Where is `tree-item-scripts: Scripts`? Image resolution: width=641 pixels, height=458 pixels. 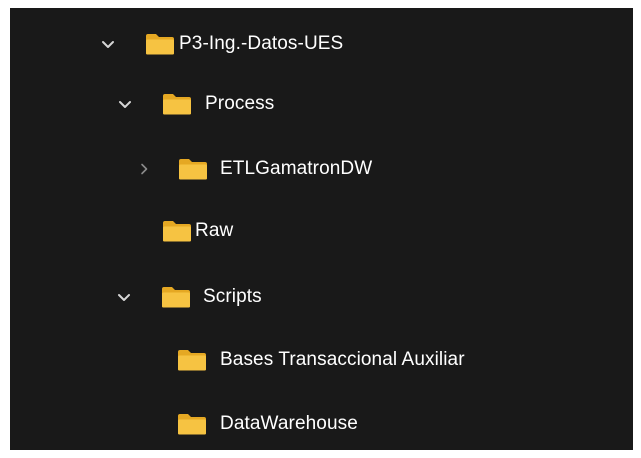
tree-item-scripts: Scripts is located at coordinates (321, 297).